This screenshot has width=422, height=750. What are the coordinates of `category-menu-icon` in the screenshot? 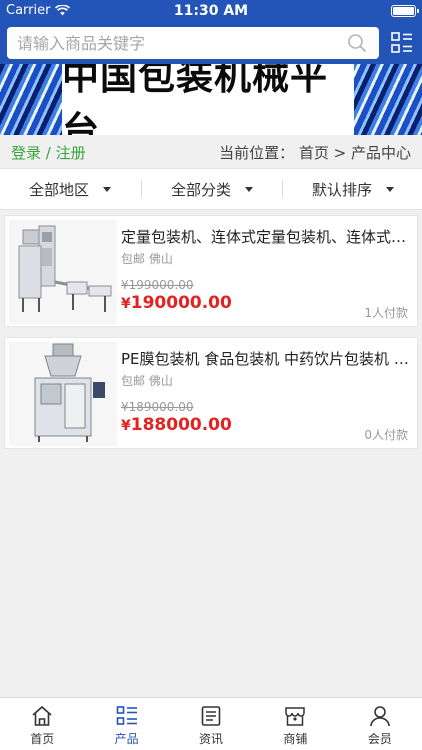 It's located at (402, 43).